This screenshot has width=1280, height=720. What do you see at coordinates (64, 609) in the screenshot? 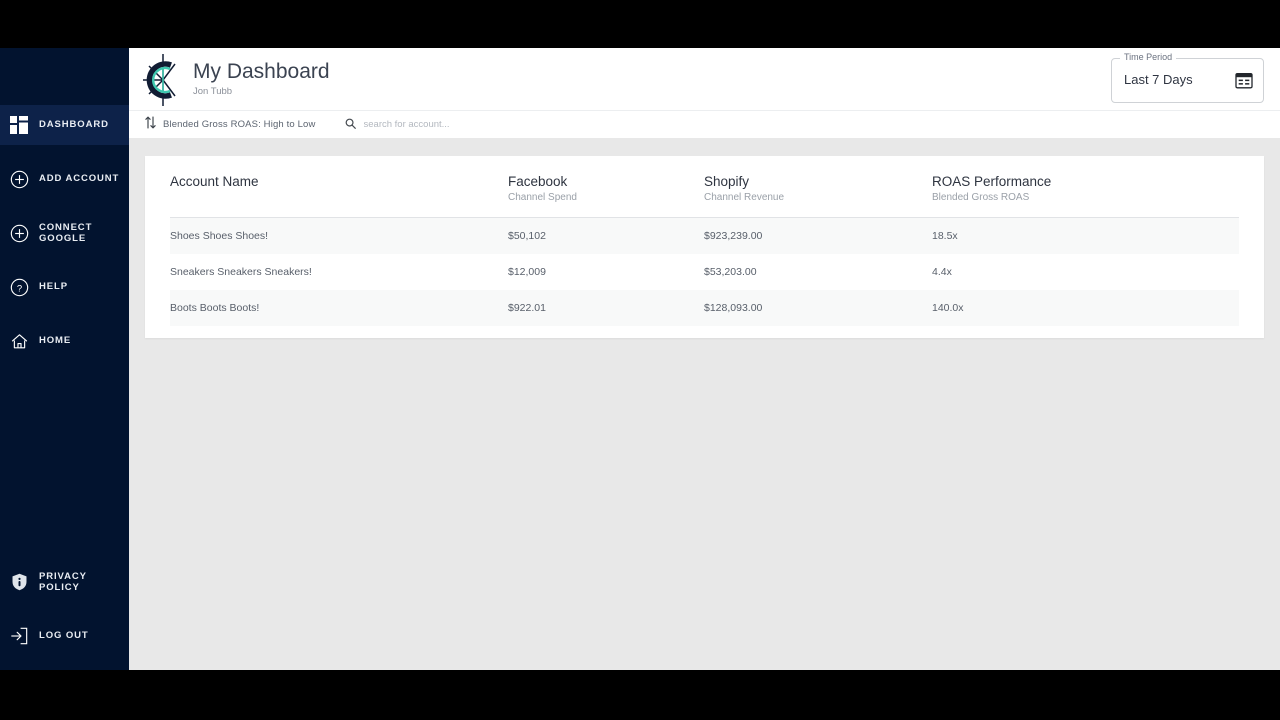
I see `sidebar-secondary-nav: PRIVACY POLICY LOG OUT` at bounding box center [64, 609].